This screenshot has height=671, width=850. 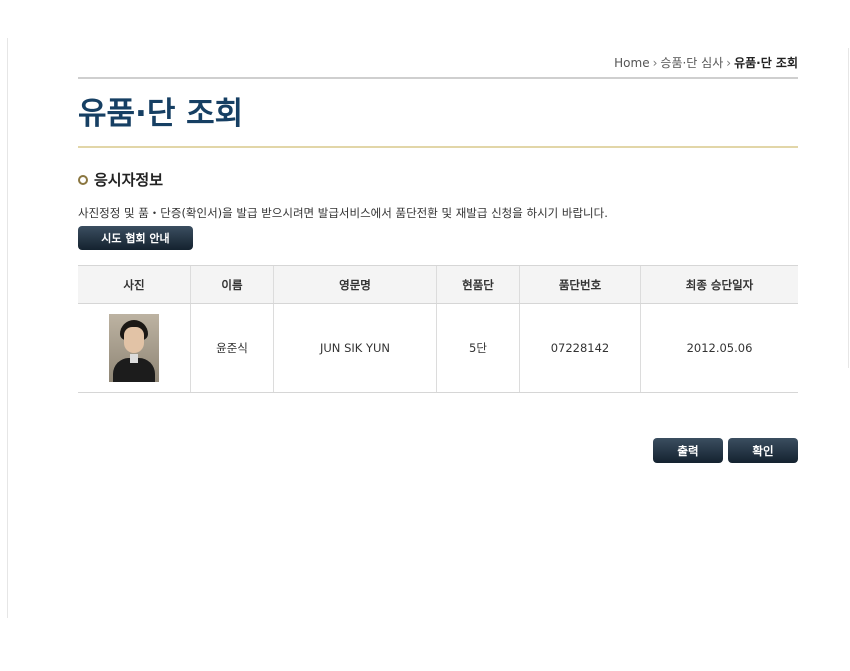 I want to click on cell-name: 윤준식, so click(x=232, y=348).